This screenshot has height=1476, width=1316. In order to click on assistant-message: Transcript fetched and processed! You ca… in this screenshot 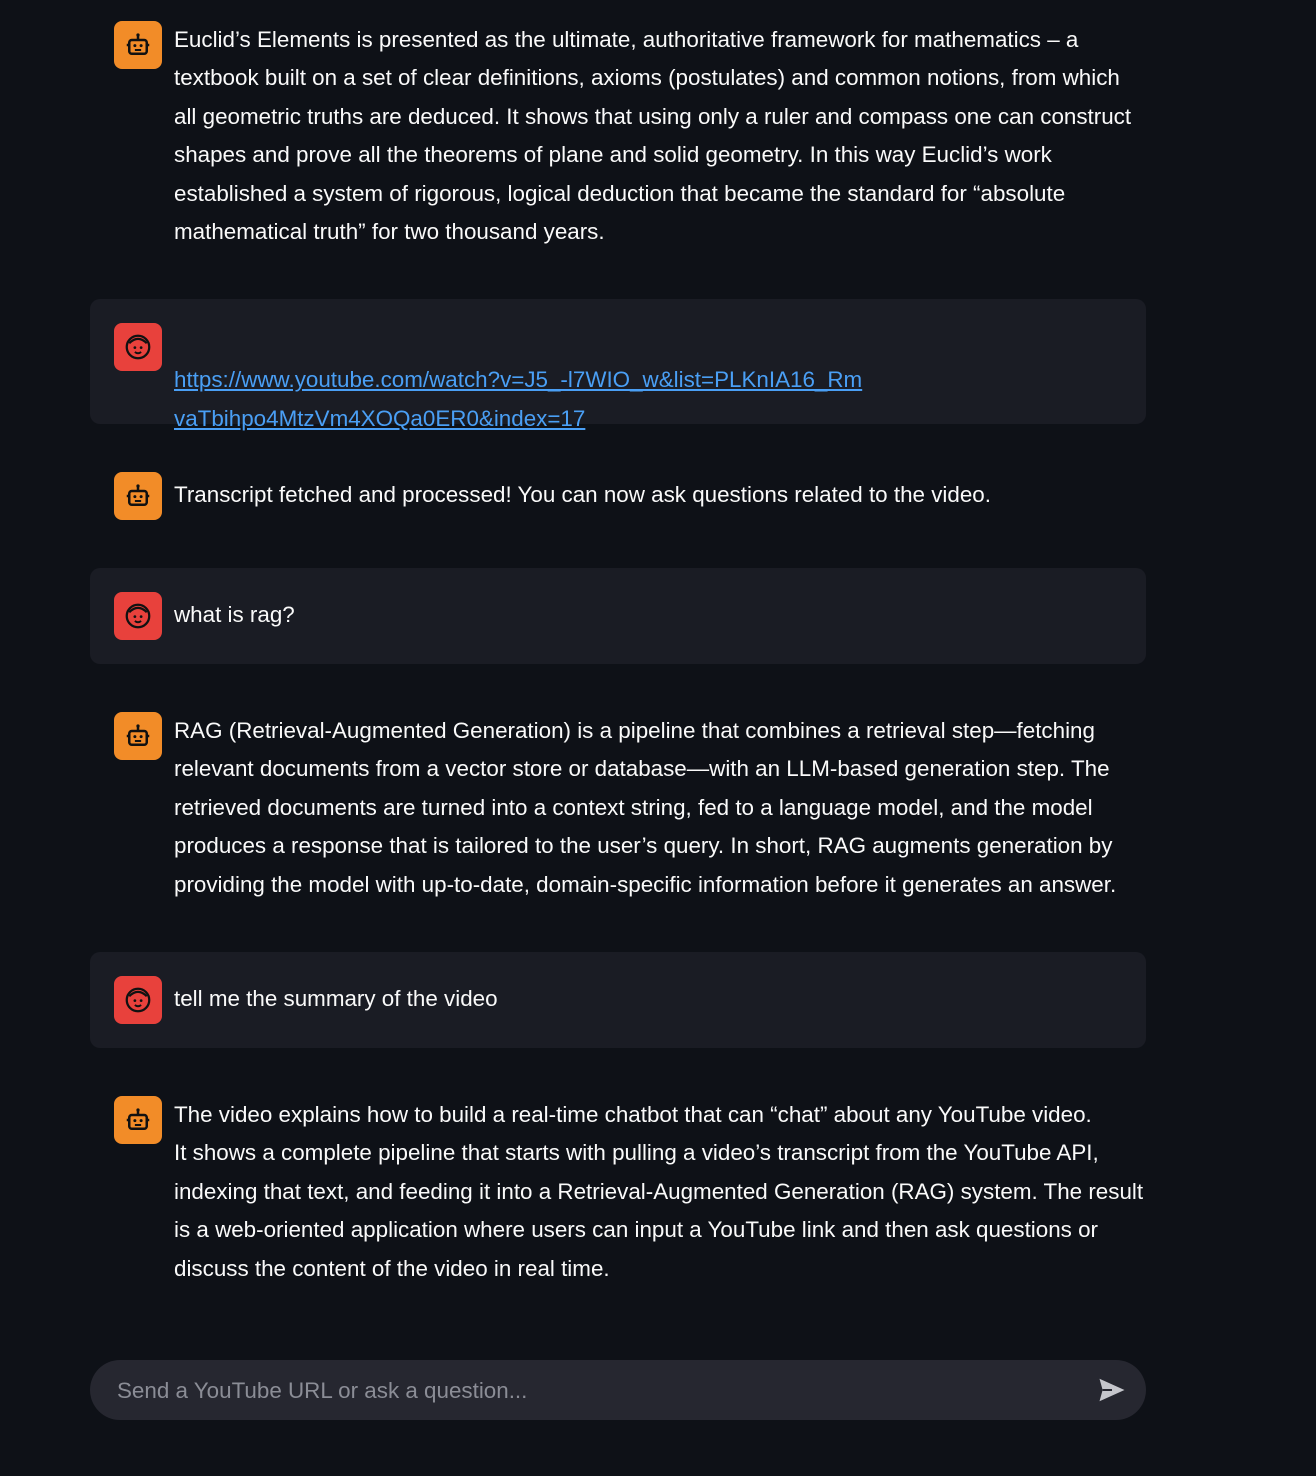, I will do `click(618, 497)`.